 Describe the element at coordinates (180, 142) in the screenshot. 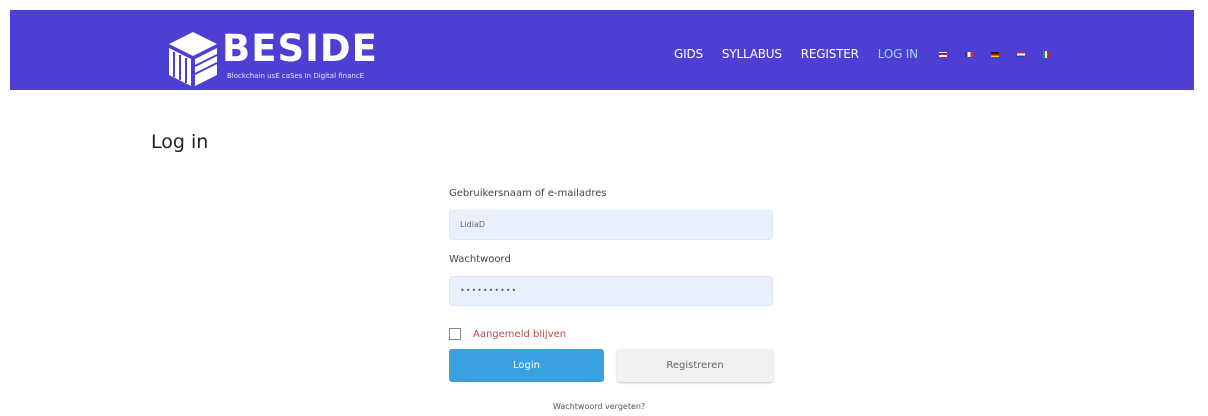

I see `page-title: Log in` at that location.